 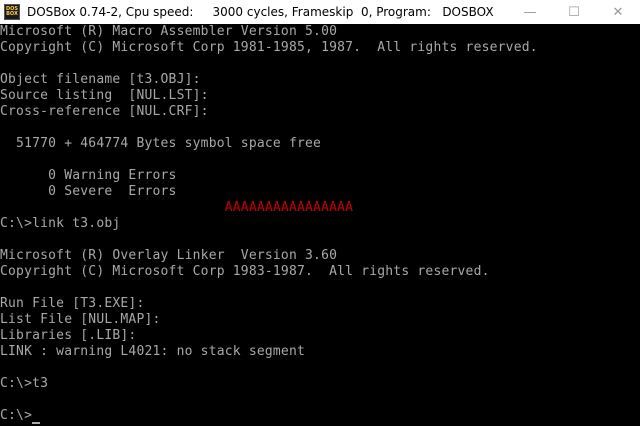 I want to click on console-line: 0 Severe Errors, so click(x=88, y=191).